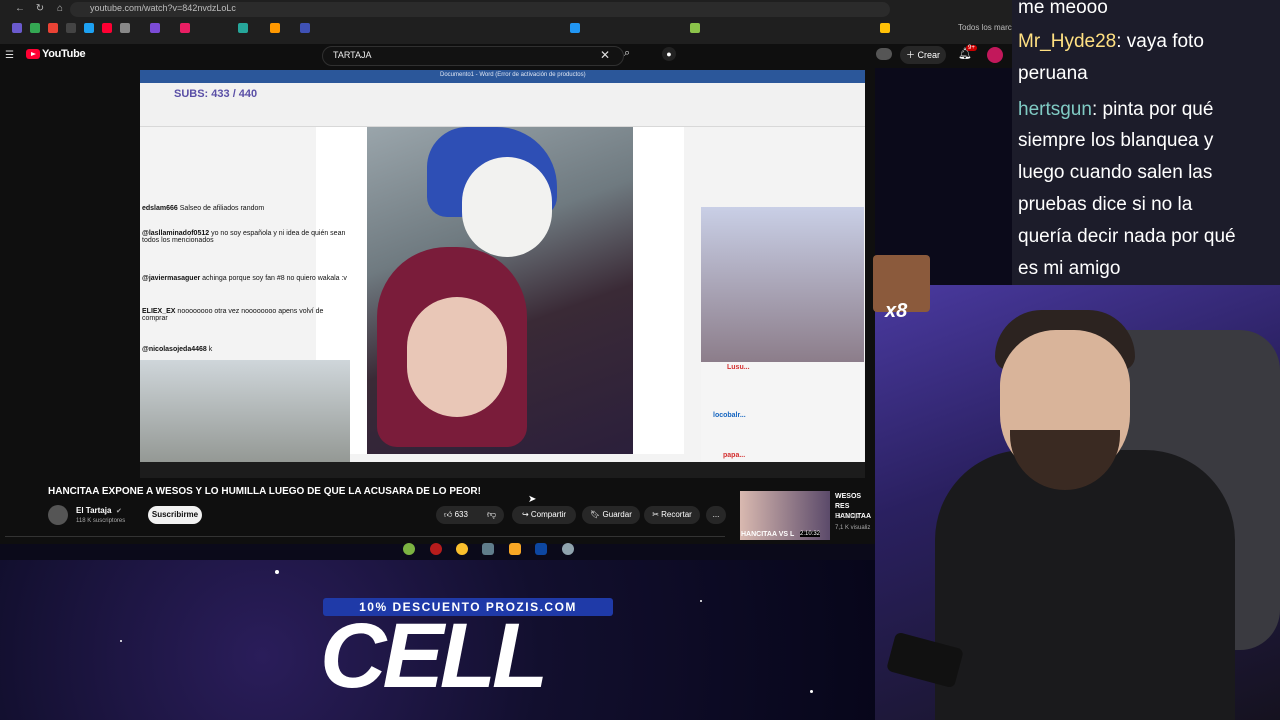 Image resolution: width=1280 pixels, height=720 pixels. What do you see at coordinates (1053, 73) in the screenshot?
I see `chat-text: peruana` at bounding box center [1053, 73].